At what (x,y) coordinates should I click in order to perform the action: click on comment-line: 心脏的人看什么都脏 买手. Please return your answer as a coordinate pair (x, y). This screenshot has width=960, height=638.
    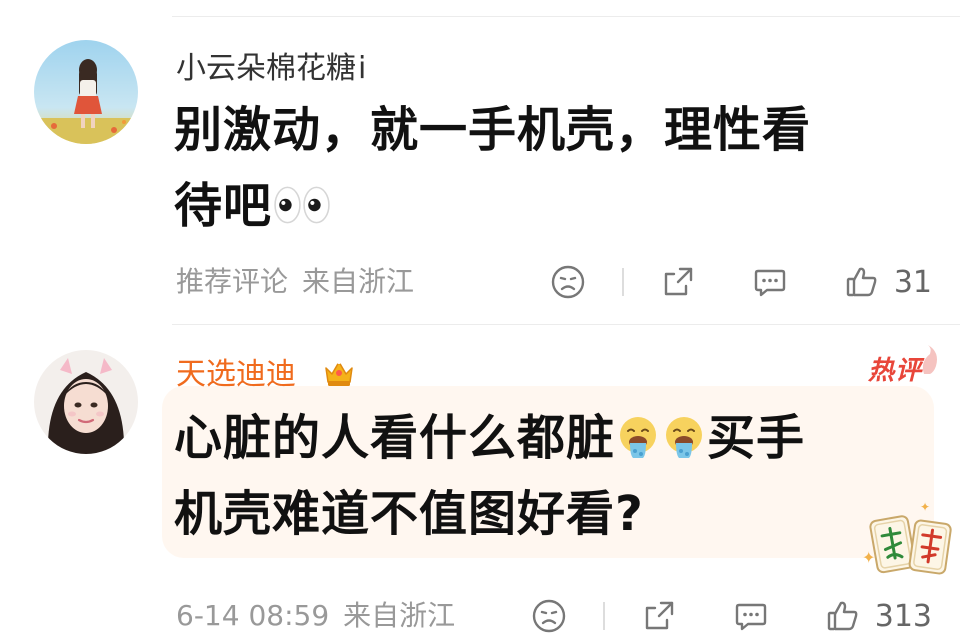
    Looking at the image, I should click on (489, 438).